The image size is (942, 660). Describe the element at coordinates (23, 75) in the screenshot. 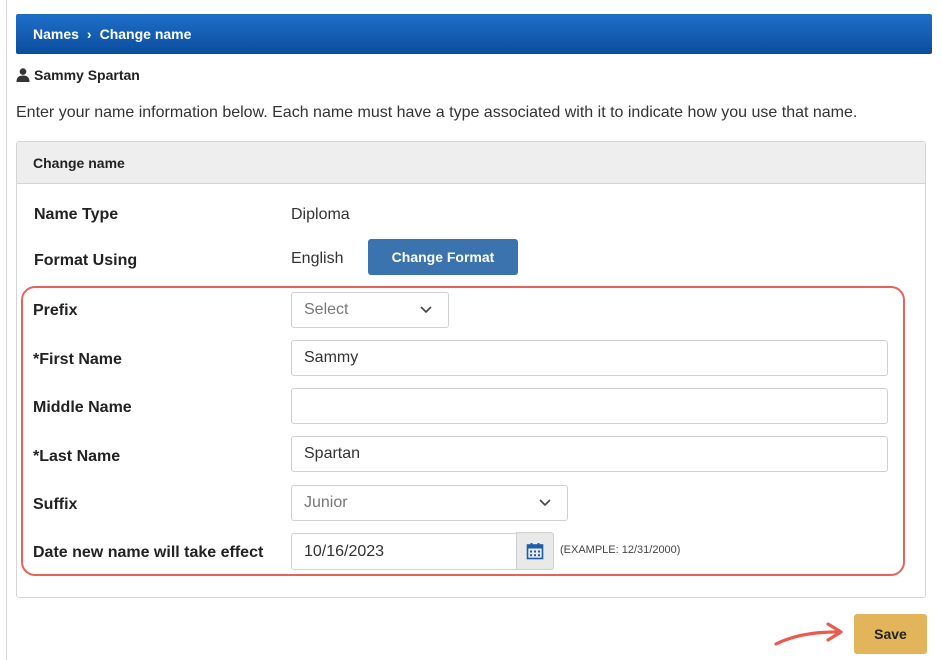

I see `user-icon` at that location.